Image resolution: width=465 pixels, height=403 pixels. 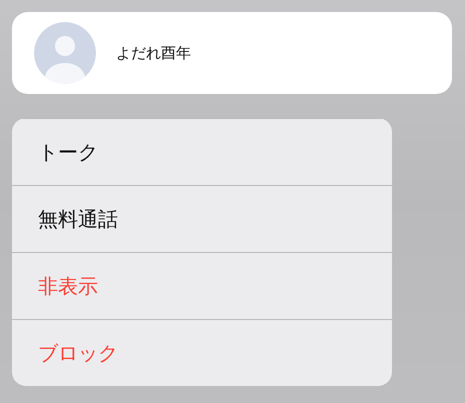 What do you see at coordinates (202, 151) in the screenshot?
I see `menu-item: トーク` at bounding box center [202, 151].